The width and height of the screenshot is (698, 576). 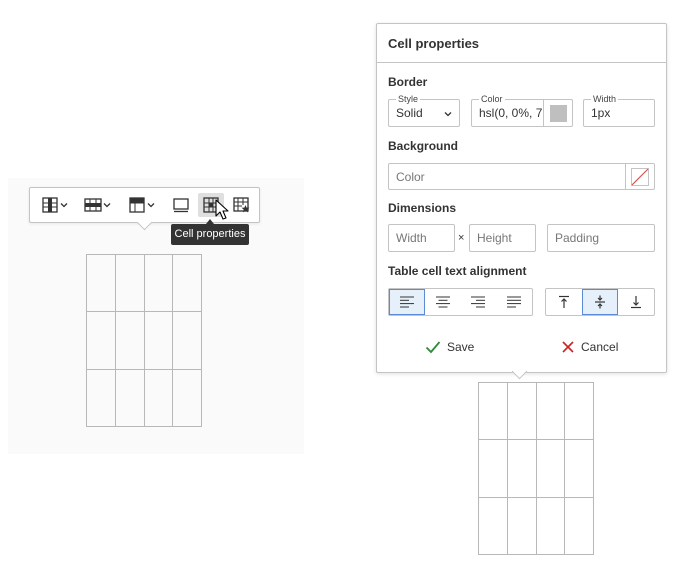 What do you see at coordinates (424, 110) in the screenshot?
I see `border-style-dropdown: Style Solid` at bounding box center [424, 110].